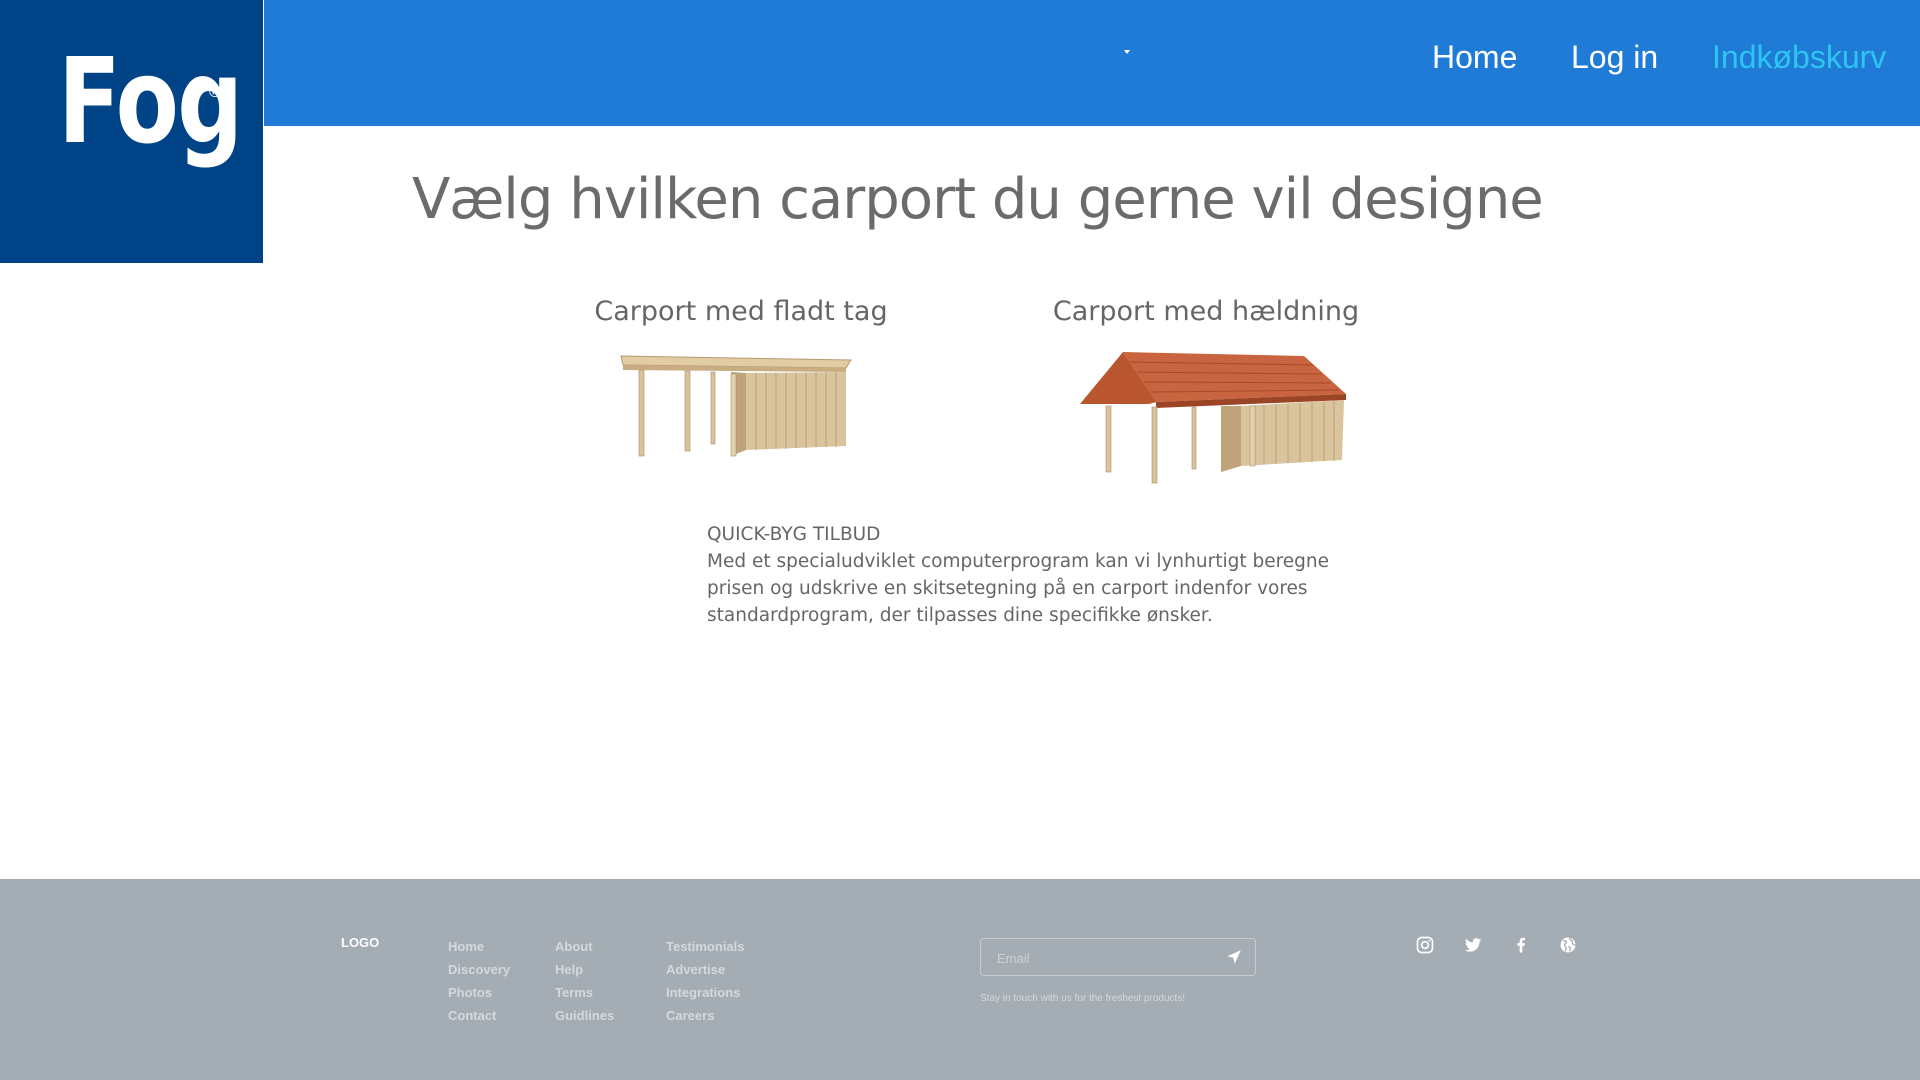 Image resolution: width=1920 pixels, height=1080 pixels. What do you see at coordinates (1521, 945) in the screenshot?
I see `facebook-icon` at bounding box center [1521, 945].